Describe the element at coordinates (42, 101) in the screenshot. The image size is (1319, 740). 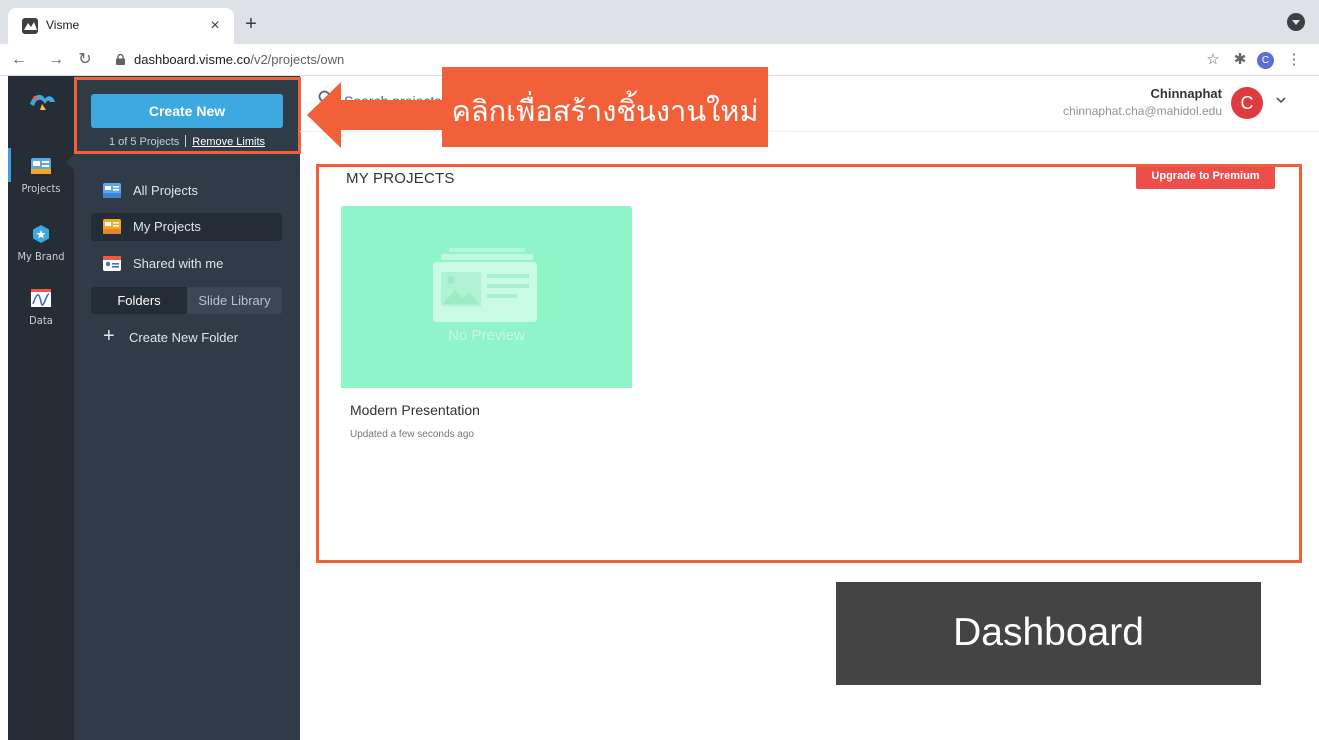
I see `visme-logo-icon` at that location.